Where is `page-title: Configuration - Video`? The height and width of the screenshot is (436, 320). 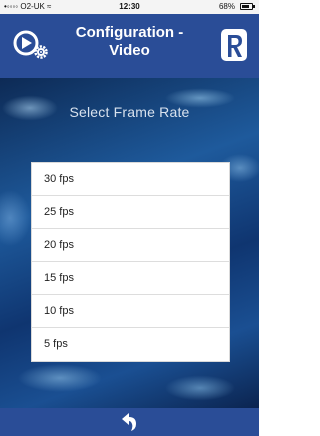 page-title: Configuration - Video is located at coordinates (129, 41).